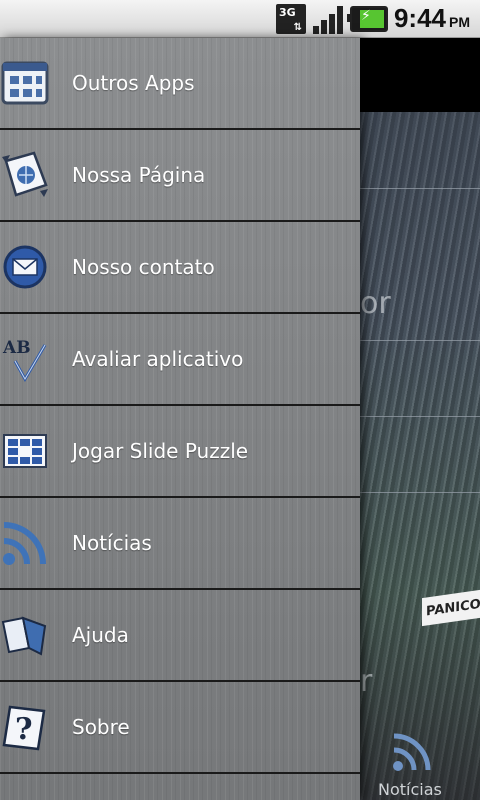 This screenshot has height=800, width=480. Describe the element at coordinates (328, 19) in the screenshot. I see `signal-strength-icon` at that location.